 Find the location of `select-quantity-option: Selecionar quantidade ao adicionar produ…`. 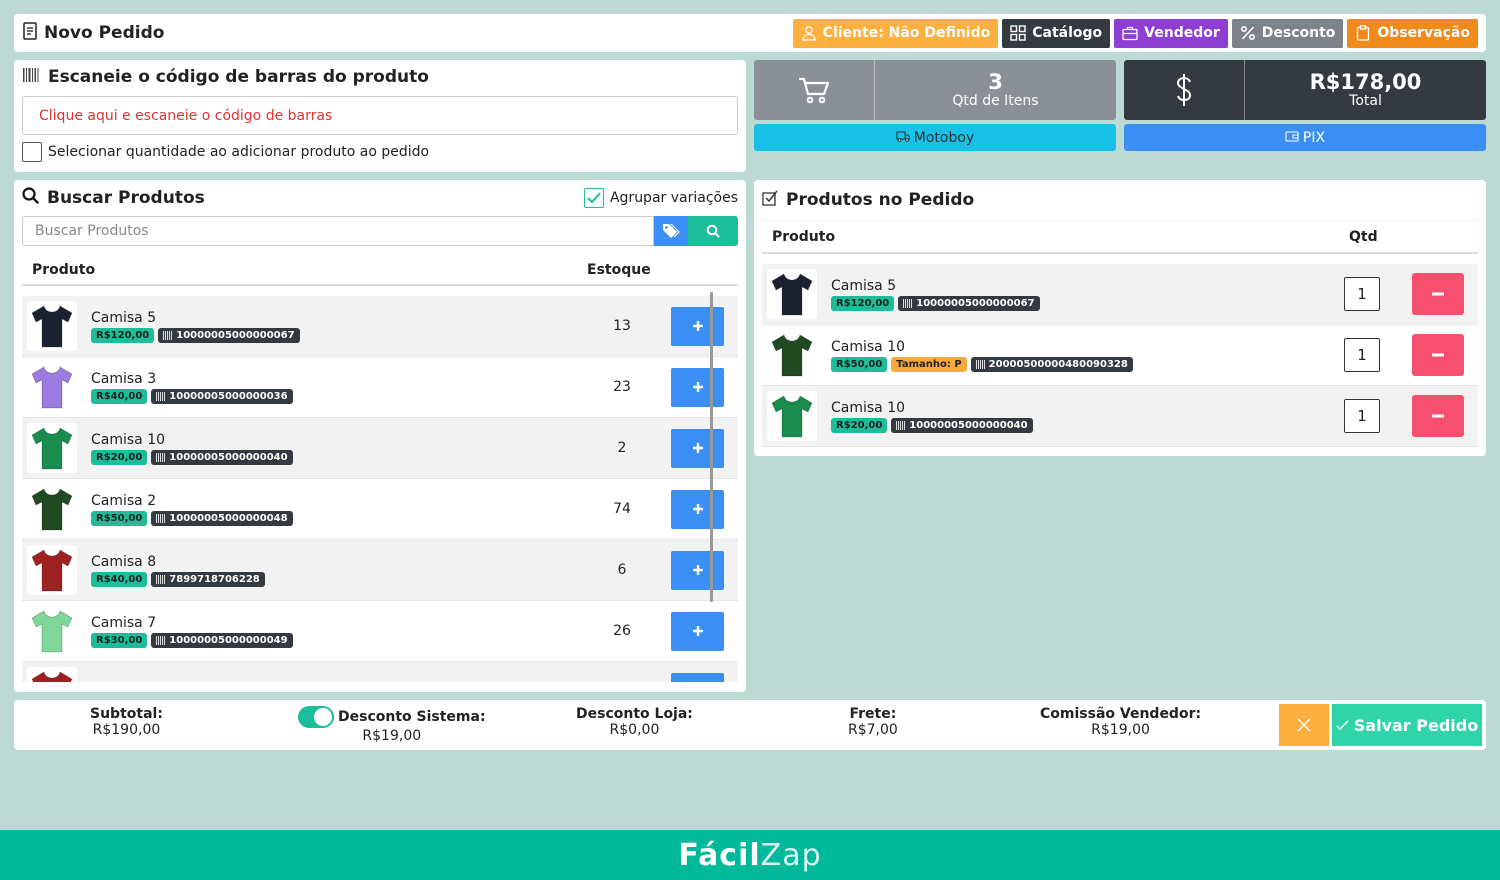

select-quantity-option: Selecionar quantidade ao adicionar produ… is located at coordinates (380, 152).